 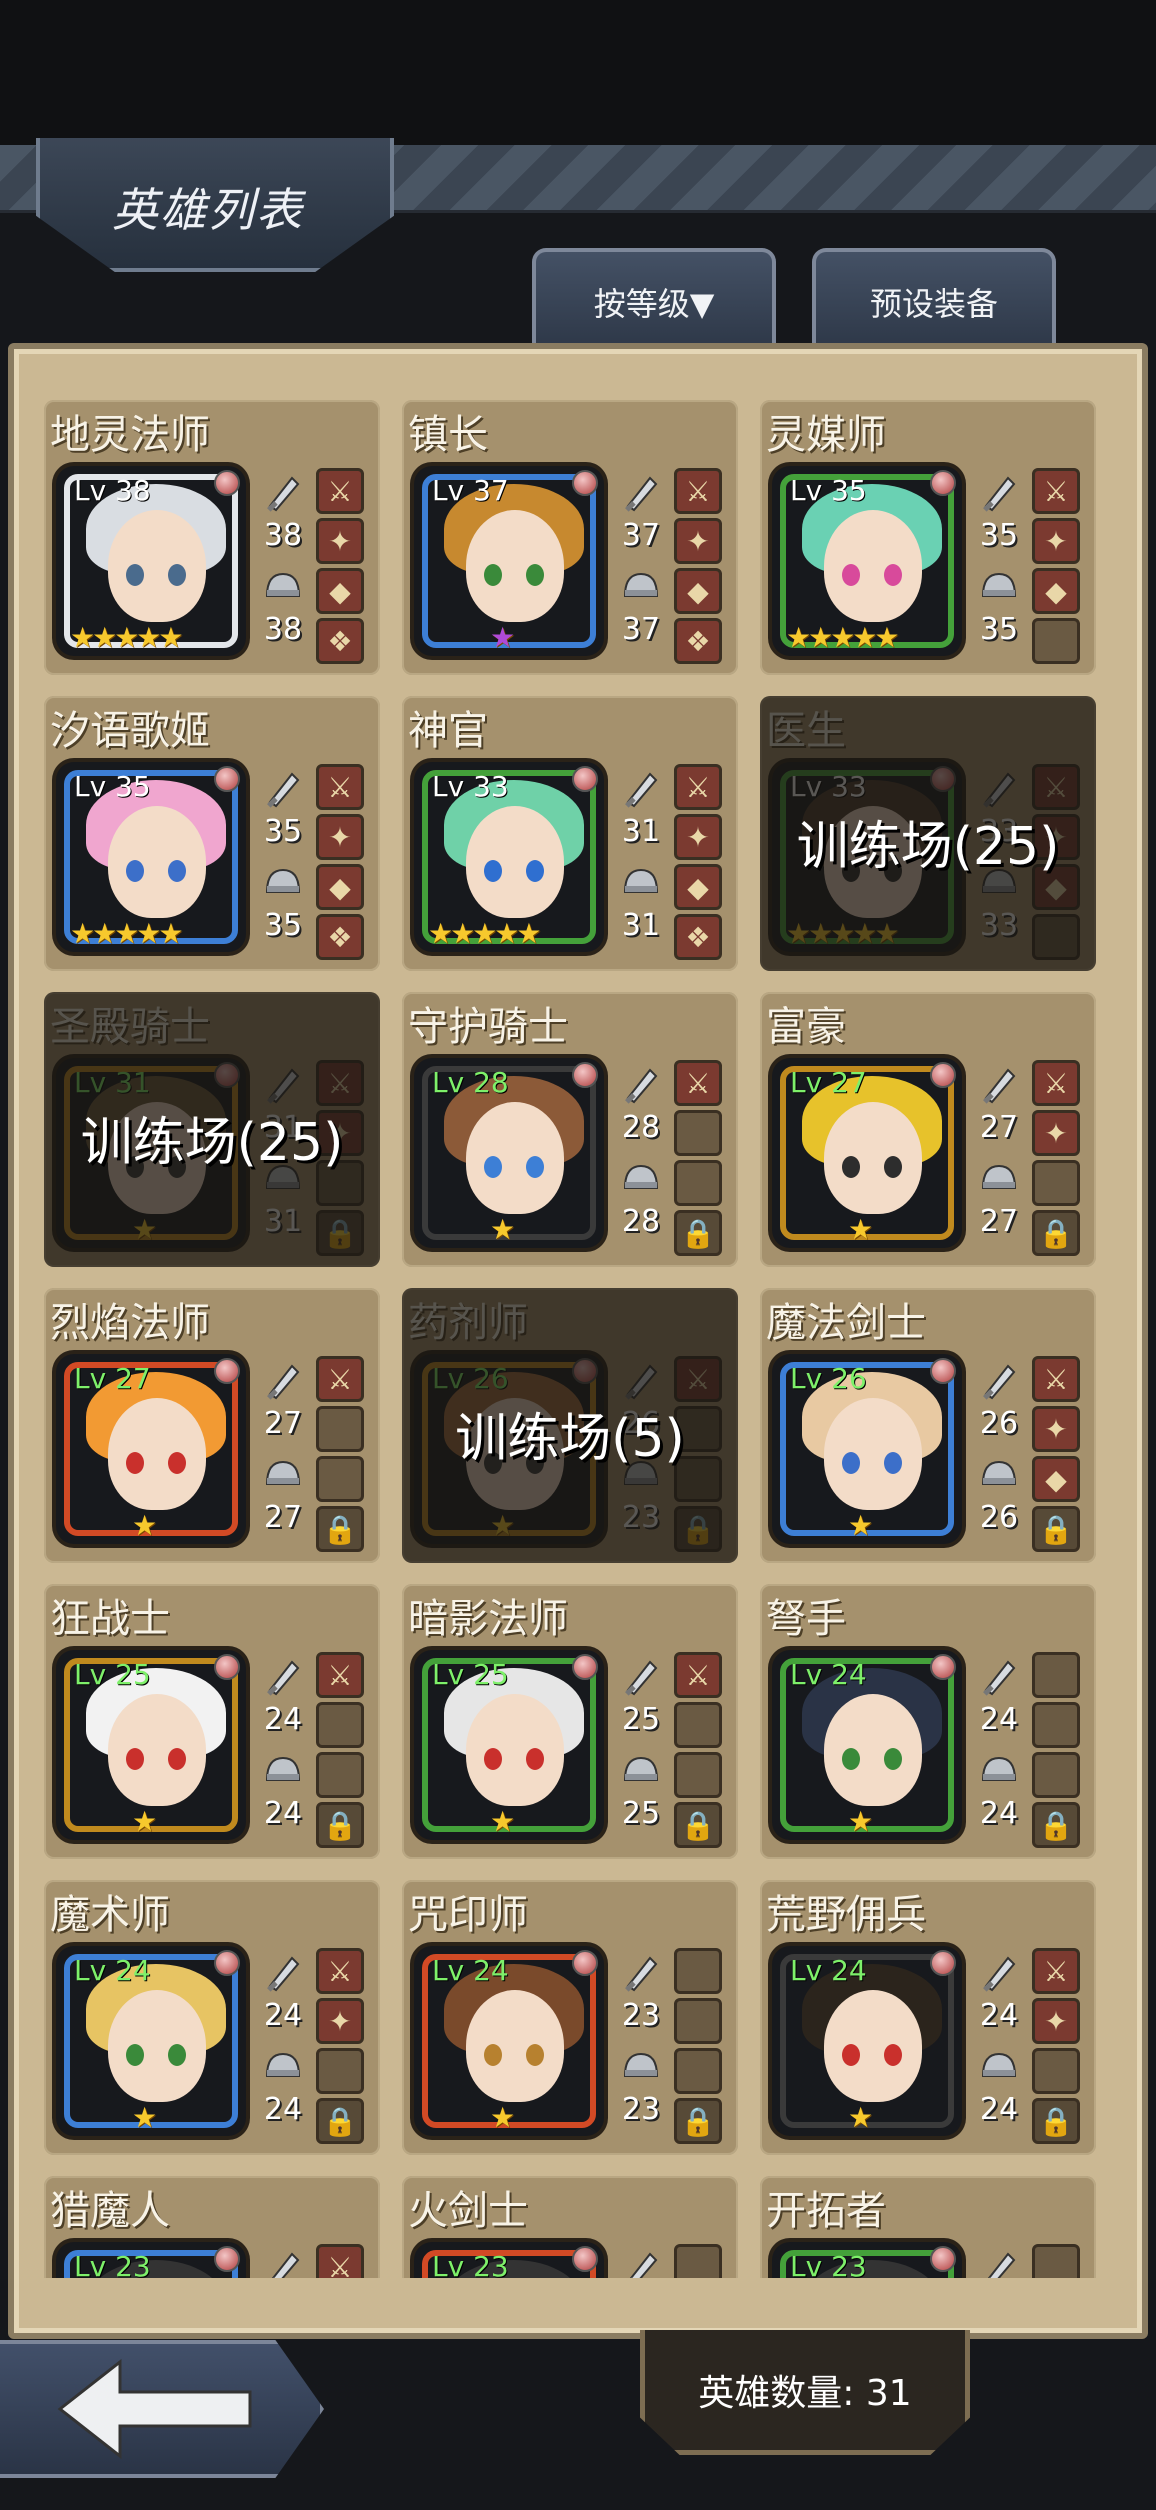 What do you see at coordinates (212, 2227) in the screenshot?
I see `hero-card: 猎魔人Lv 23⚔🔒` at bounding box center [212, 2227].